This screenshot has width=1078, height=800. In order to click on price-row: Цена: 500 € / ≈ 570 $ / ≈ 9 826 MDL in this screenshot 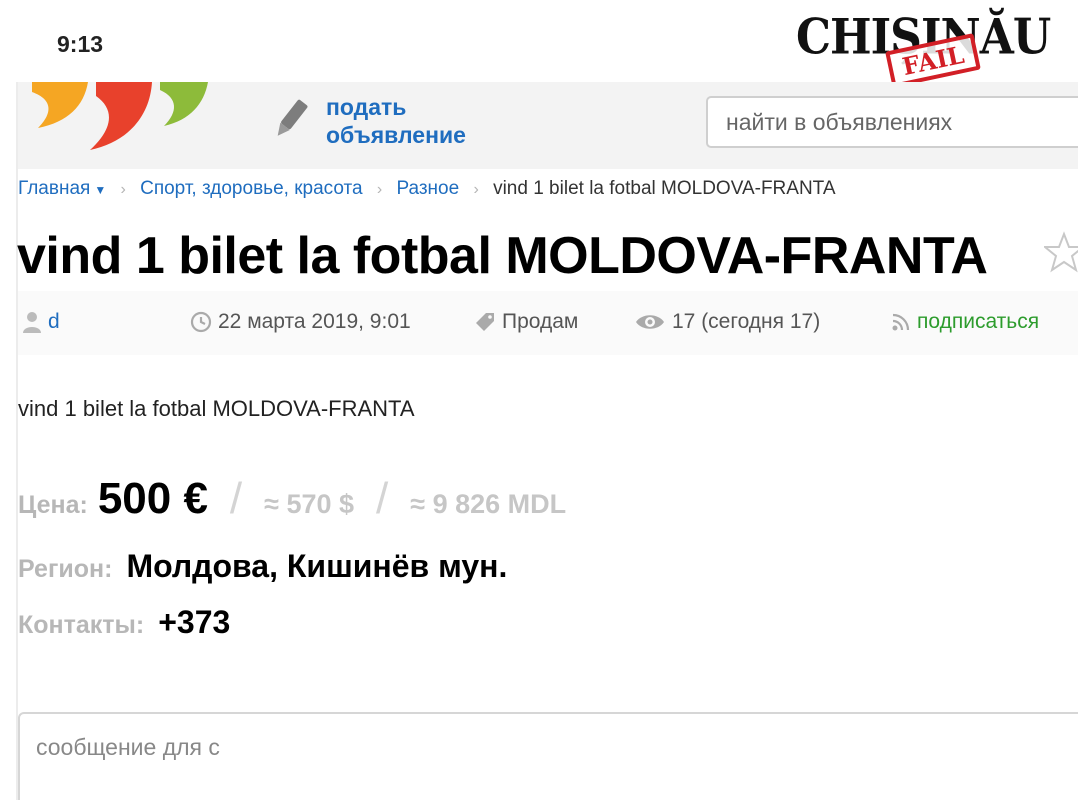, I will do `click(292, 499)`.